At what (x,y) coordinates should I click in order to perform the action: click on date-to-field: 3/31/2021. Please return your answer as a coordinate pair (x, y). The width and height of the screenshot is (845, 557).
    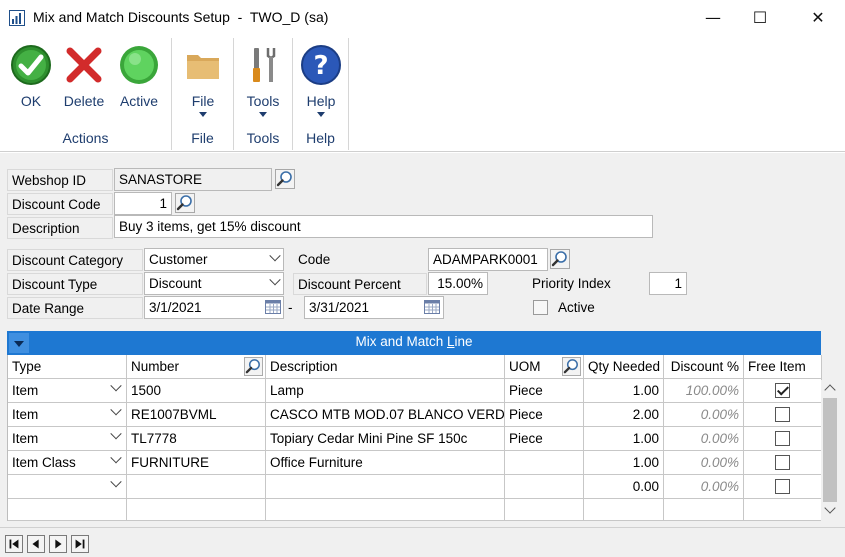
    Looking at the image, I should click on (374, 307).